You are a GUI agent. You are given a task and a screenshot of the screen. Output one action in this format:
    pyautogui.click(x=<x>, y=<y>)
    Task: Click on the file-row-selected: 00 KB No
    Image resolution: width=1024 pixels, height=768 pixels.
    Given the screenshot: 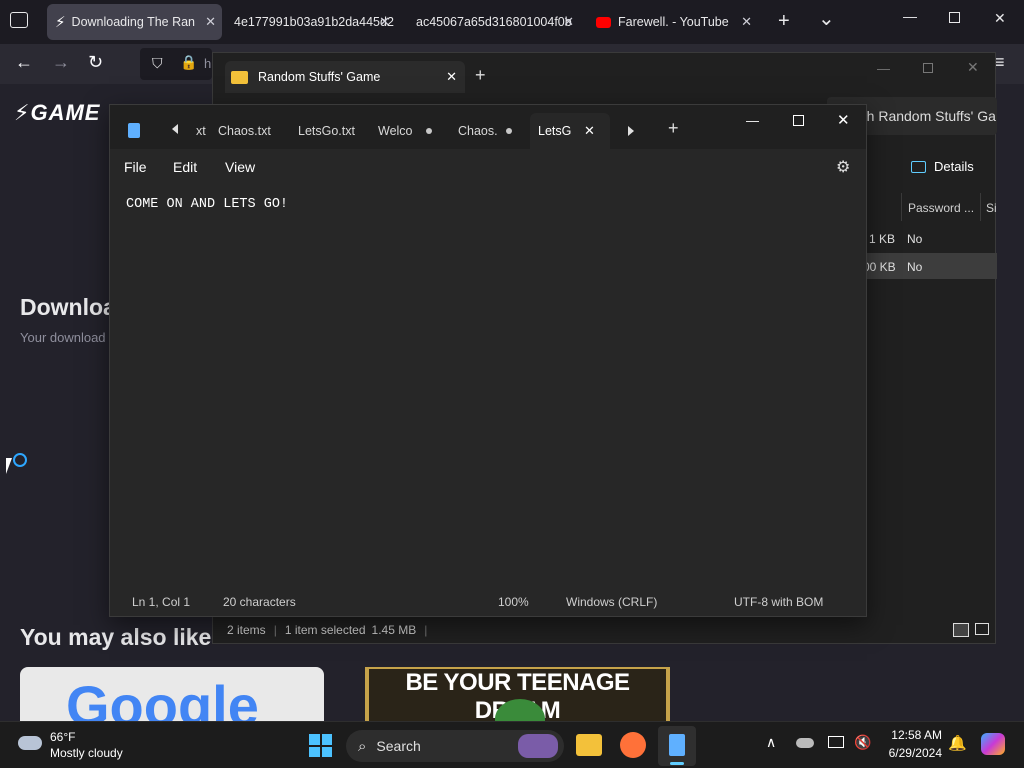 What is the action you would take?
    pyautogui.click(x=930, y=266)
    